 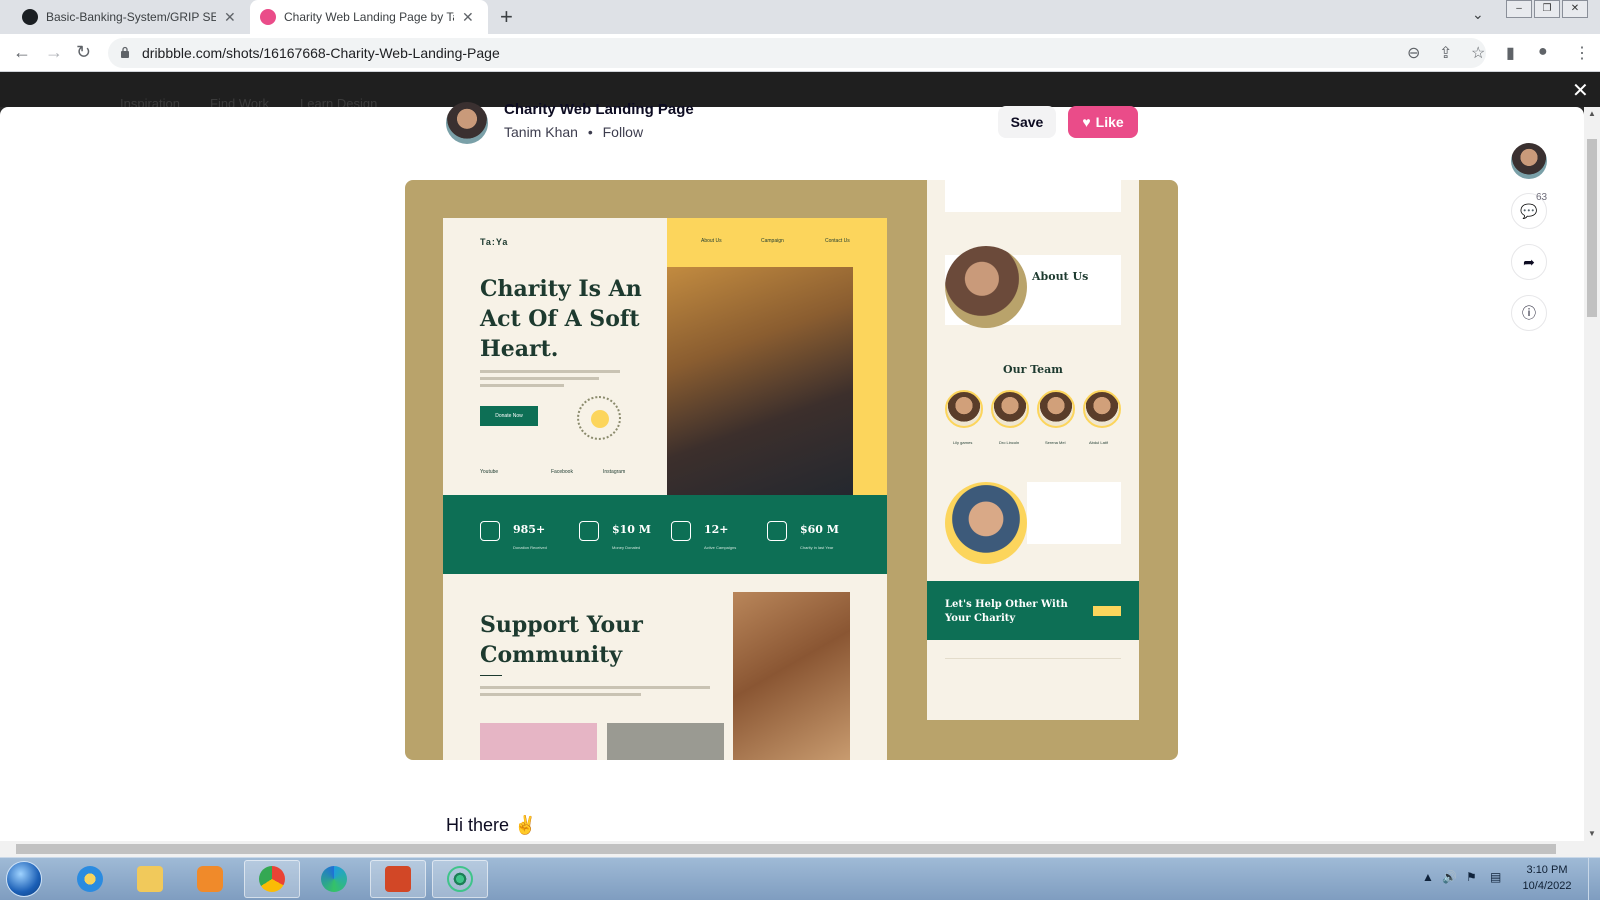 I want to click on mockup-social-link: Instagram, so click(x=614, y=472).